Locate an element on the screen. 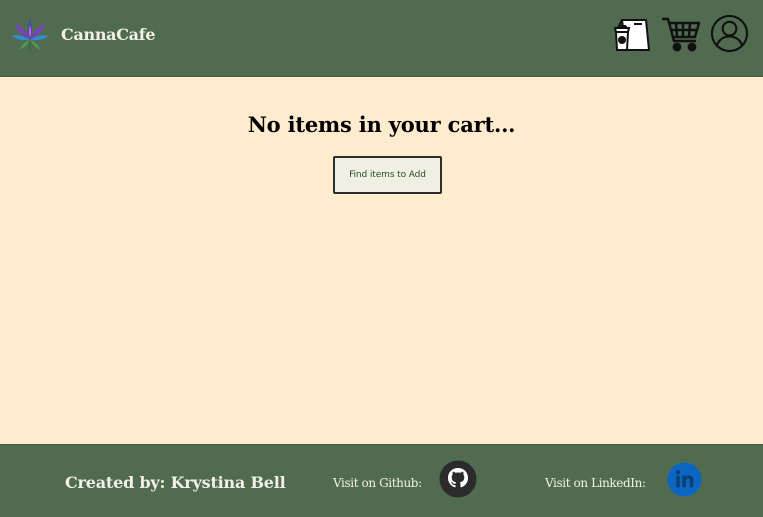  linkedin-icon is located at coordinates (684, 479).